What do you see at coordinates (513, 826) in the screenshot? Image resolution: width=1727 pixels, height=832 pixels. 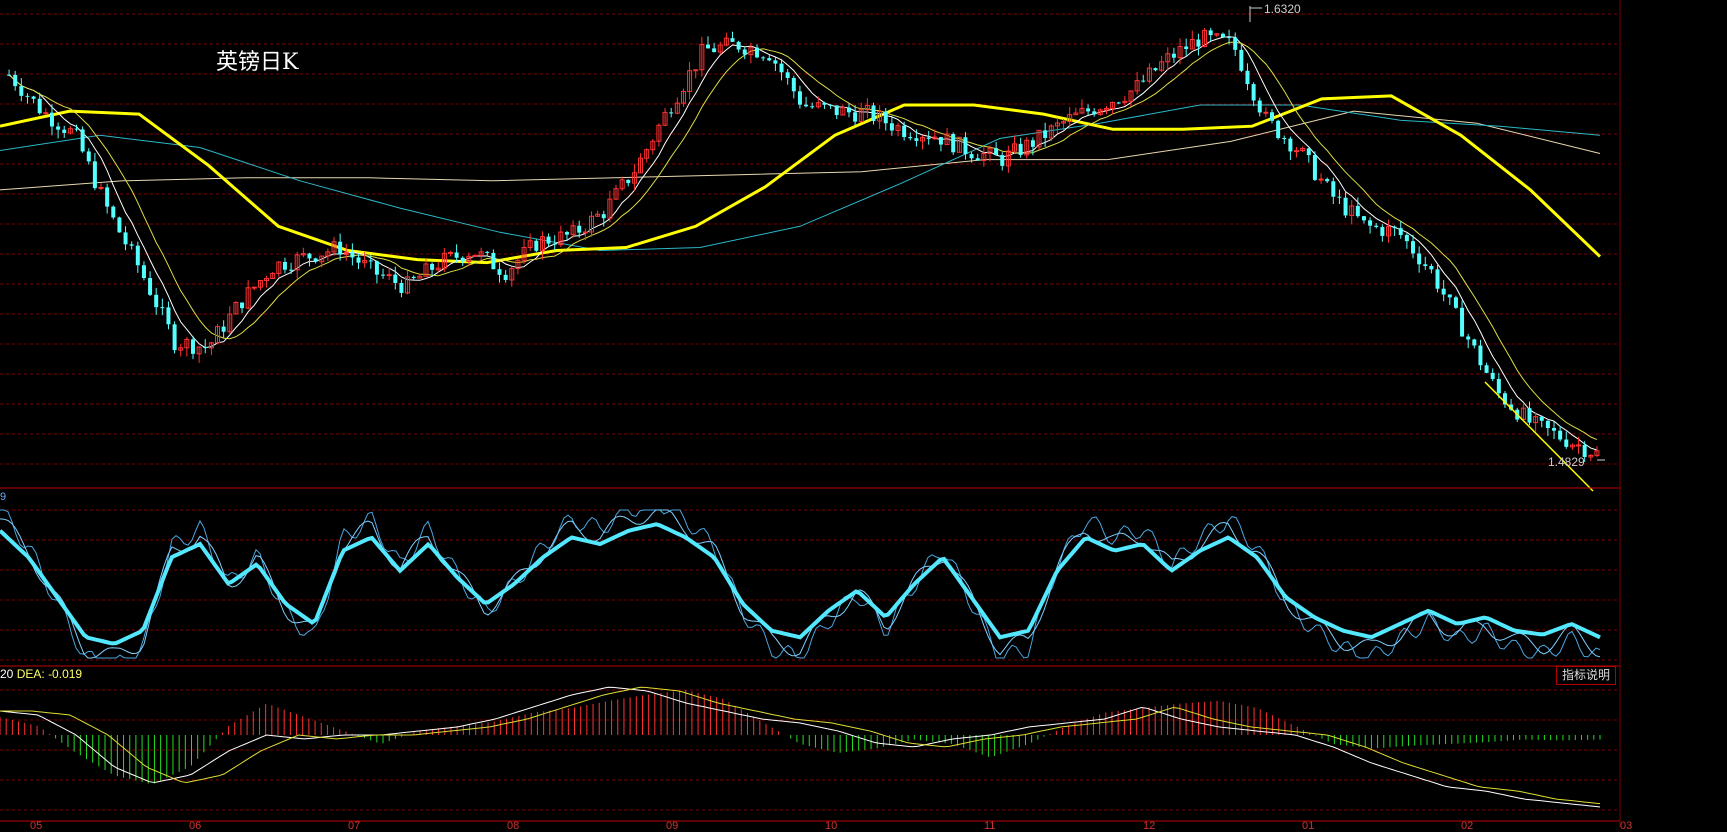 I see `x-tick-label: 08` at bounding box center [513, 826].